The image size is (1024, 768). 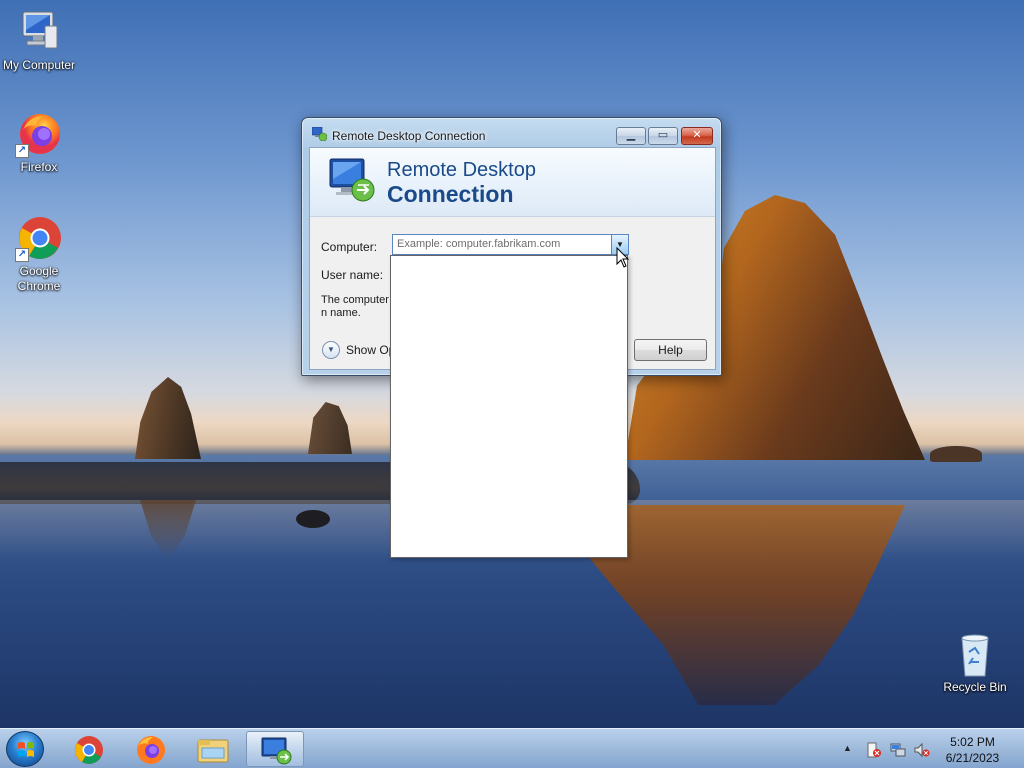 What do you see at coordinates (975, 687) in the screenshot?
I see `desktop-icon-label: Recycle Bin` at bounding box center [975, 687].